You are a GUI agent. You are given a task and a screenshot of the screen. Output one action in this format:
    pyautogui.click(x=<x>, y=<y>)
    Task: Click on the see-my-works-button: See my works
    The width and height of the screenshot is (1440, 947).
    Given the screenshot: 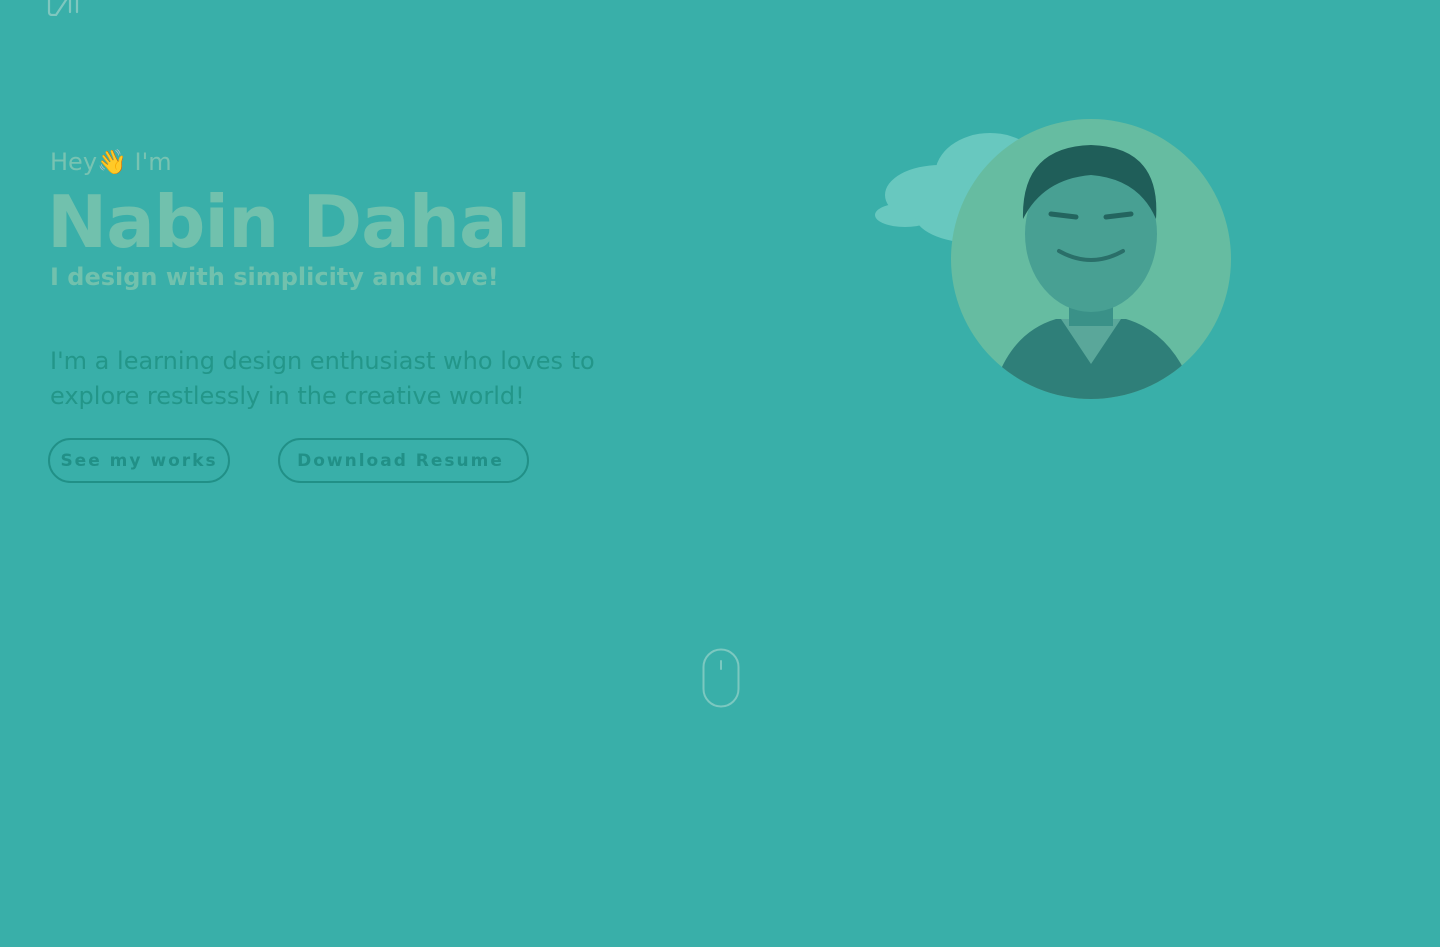 What is the action you would take?
    pyautogui.click(x=139, y=460)
    